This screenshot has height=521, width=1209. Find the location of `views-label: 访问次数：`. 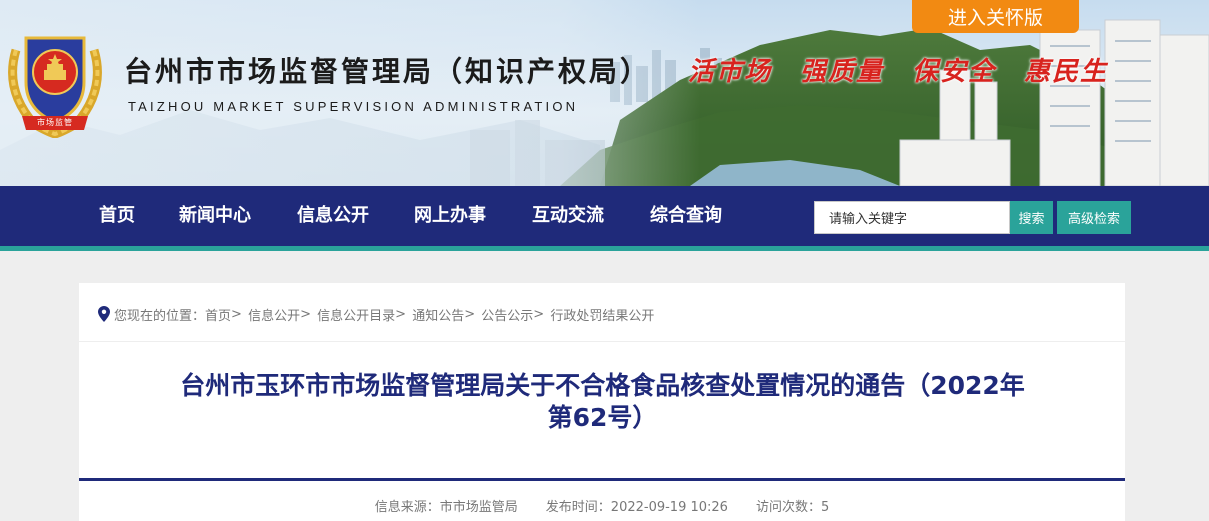

views-label: 访问次数： is located at coordinates (788, 507).